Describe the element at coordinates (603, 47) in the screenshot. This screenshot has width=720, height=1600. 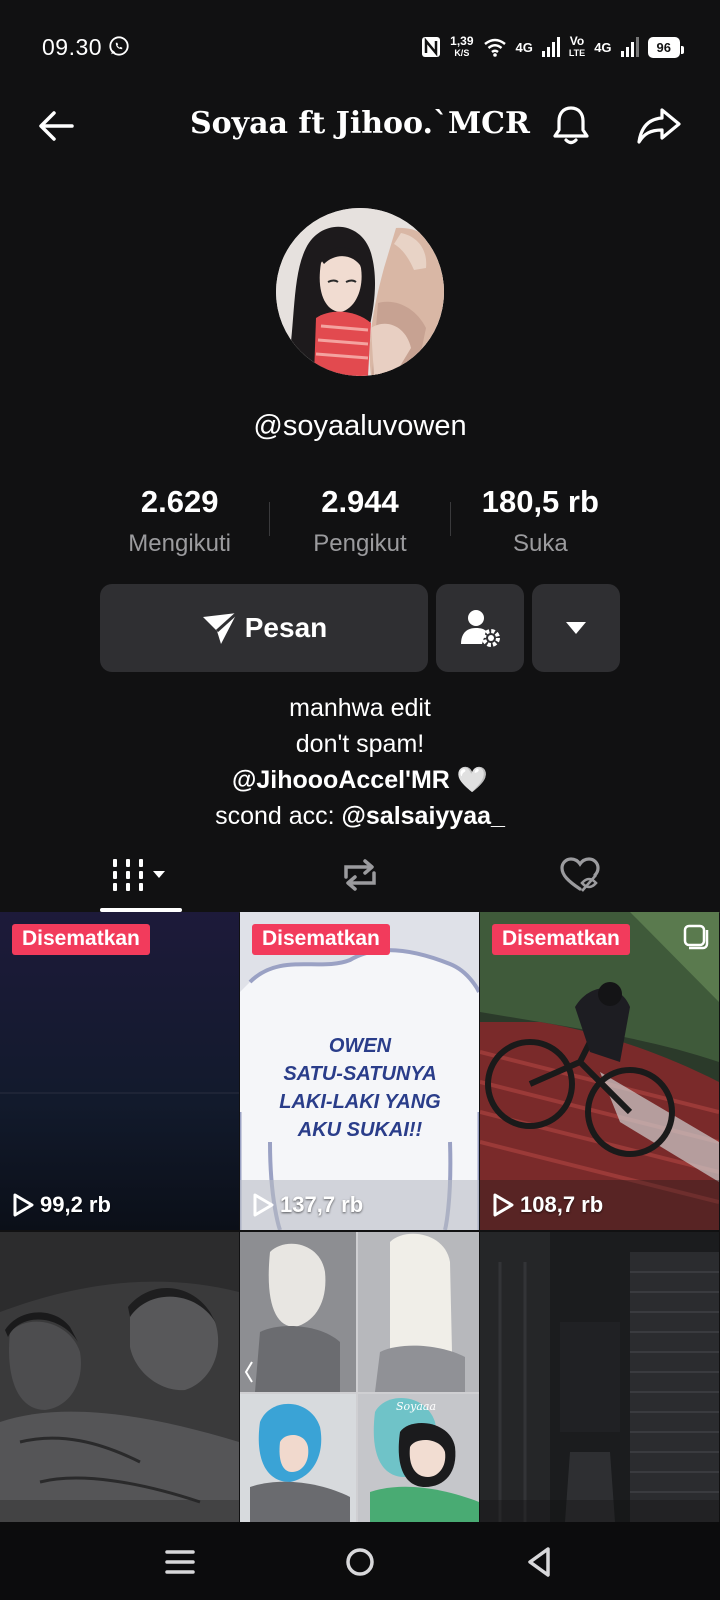
I see `network-type-2: 4G` at that location.